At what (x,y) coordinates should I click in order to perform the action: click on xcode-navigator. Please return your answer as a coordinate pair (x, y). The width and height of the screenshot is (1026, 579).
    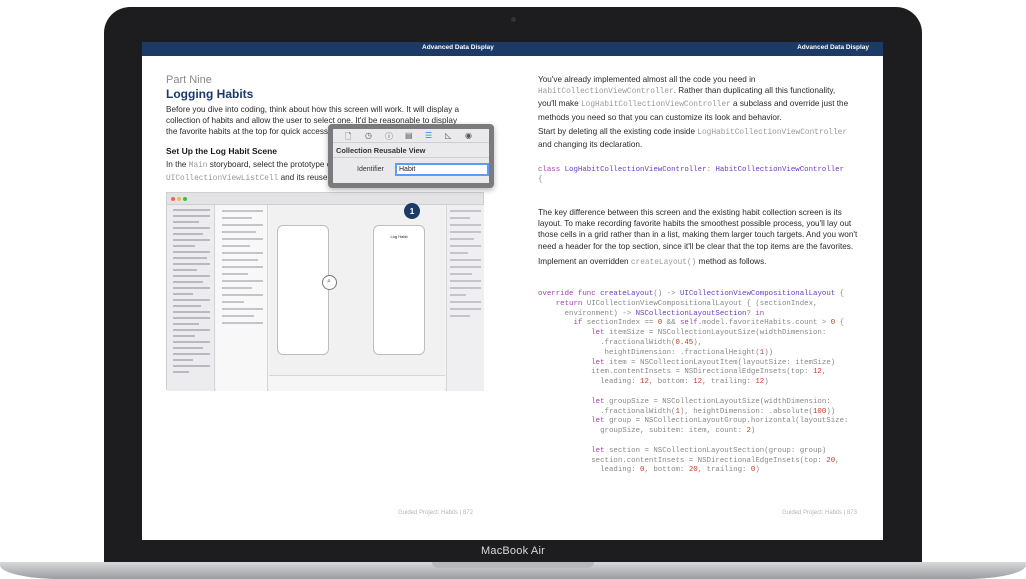
    Looking at the image, I should click on (191, 298).